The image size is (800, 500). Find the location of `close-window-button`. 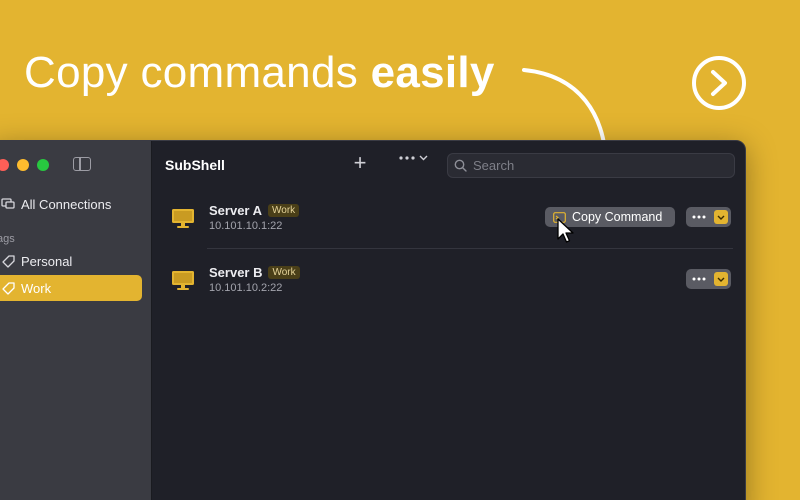

close-window-button is located at coordinates (4, 165).